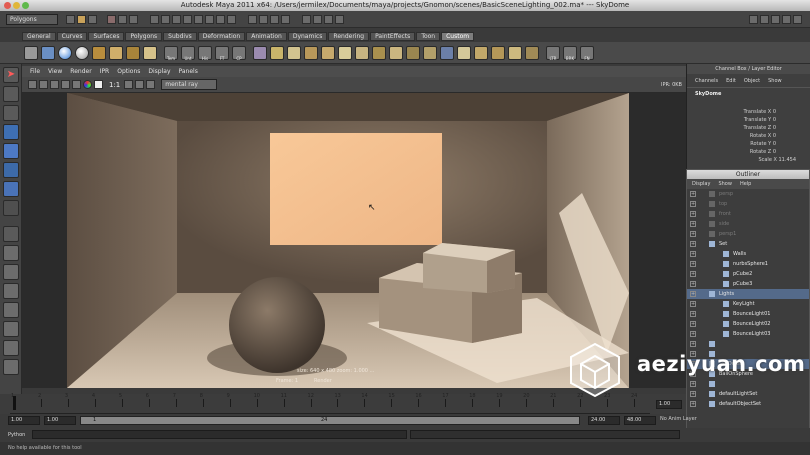  What do you see at coordinates (54, 84) in the screenshot?
I see `refresh-icon` at bounding box center [54, 84].